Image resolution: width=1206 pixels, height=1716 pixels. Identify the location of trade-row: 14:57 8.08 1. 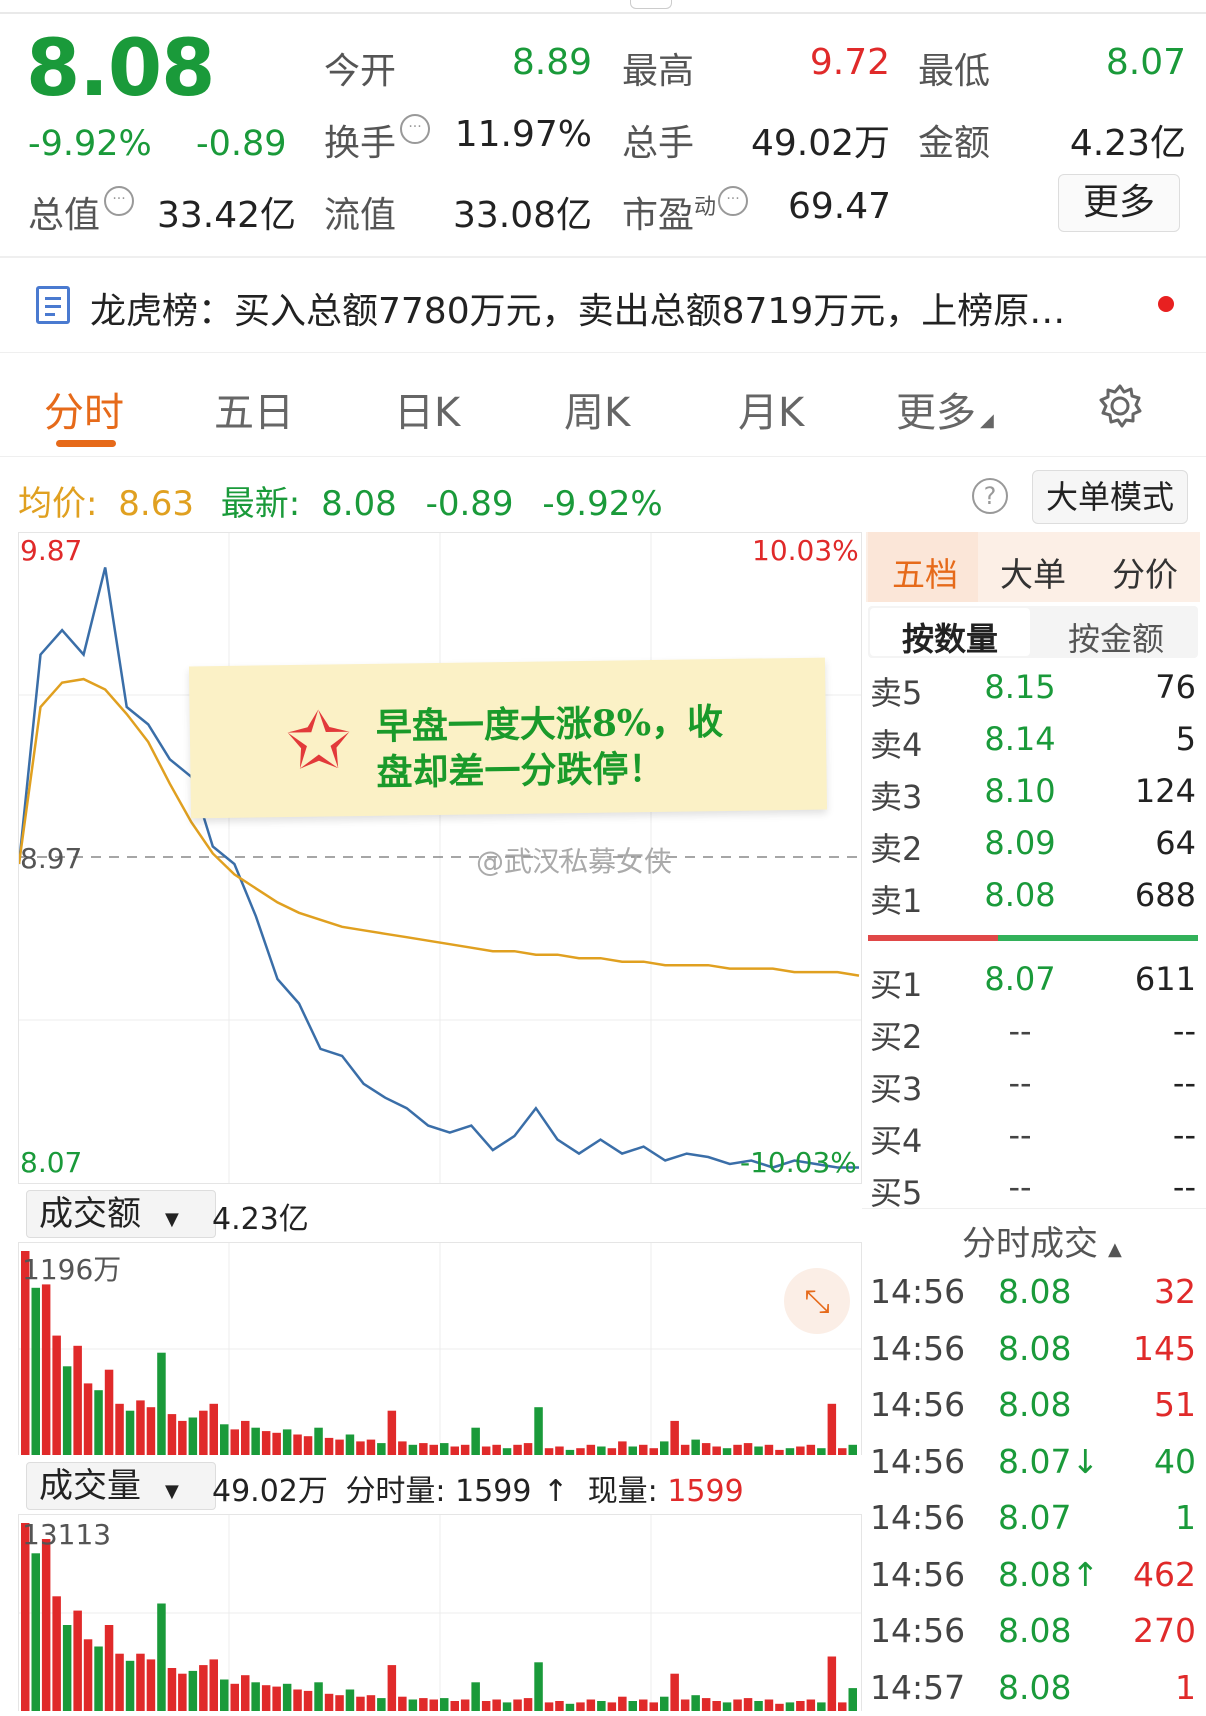
(1033, 1692).